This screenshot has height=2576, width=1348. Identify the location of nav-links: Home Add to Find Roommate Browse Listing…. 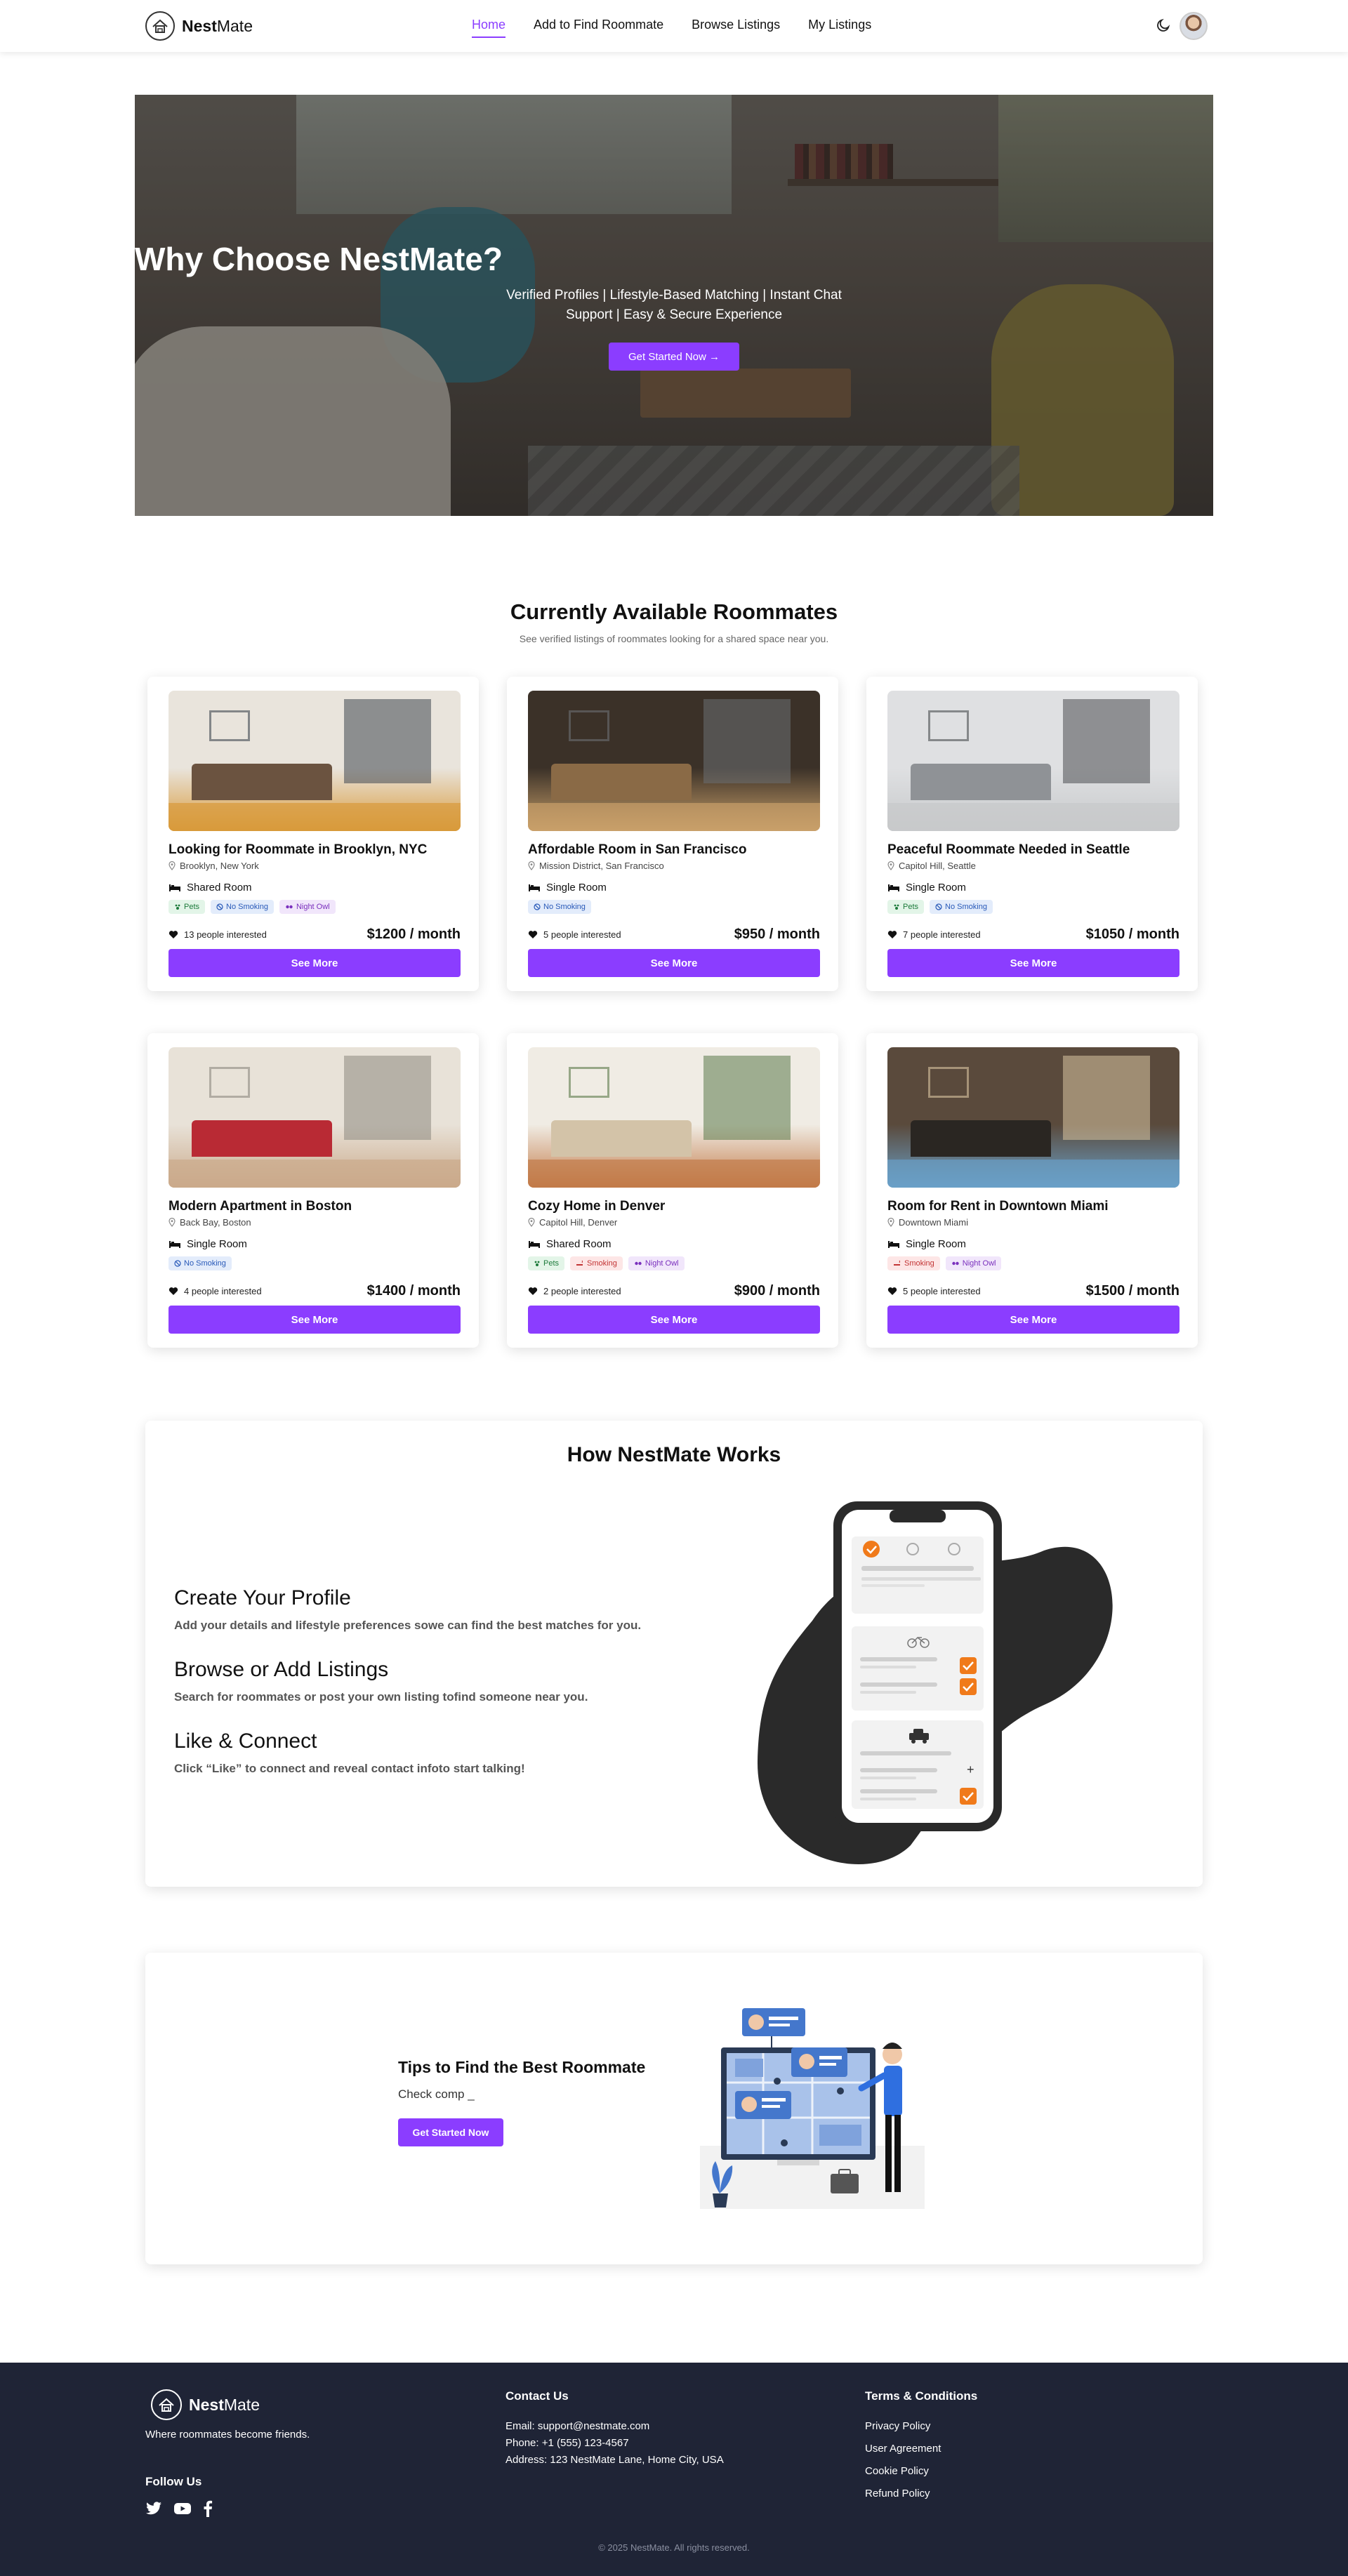
(671, 28).